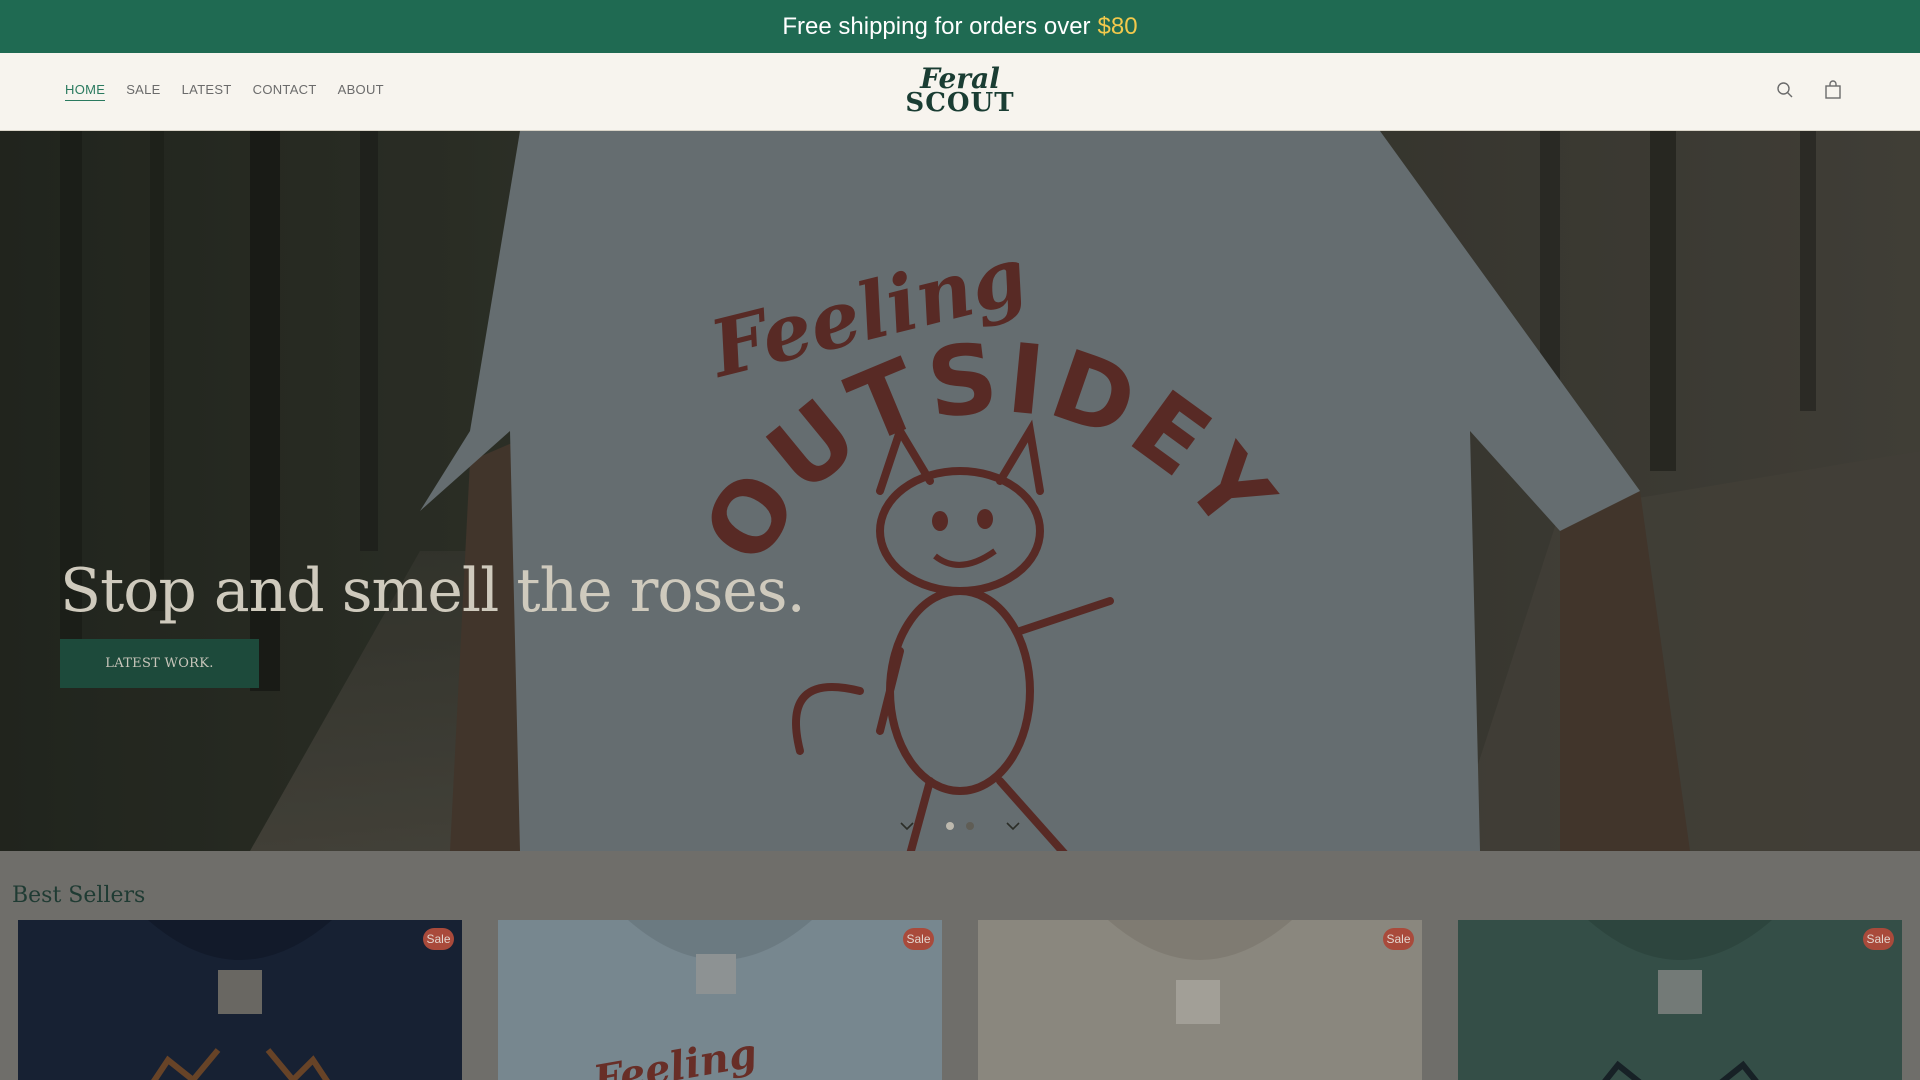 This screenshot has width=1920, height=1080. I want to click on nav-sale: SALE, so click(143, 91).